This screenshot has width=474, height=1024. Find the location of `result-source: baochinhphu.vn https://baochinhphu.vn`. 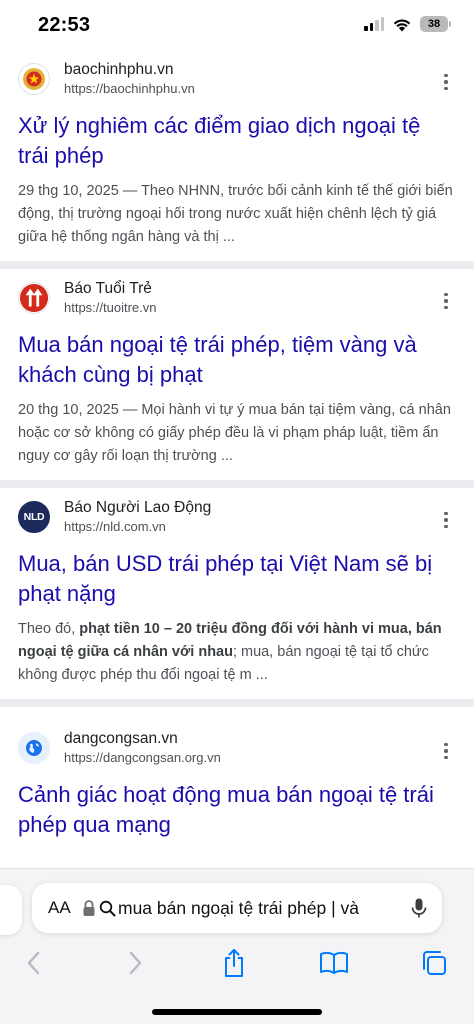

result-source: baochinhphu.vn https://baochinhphu.vn is located at coordinates (237, 80).